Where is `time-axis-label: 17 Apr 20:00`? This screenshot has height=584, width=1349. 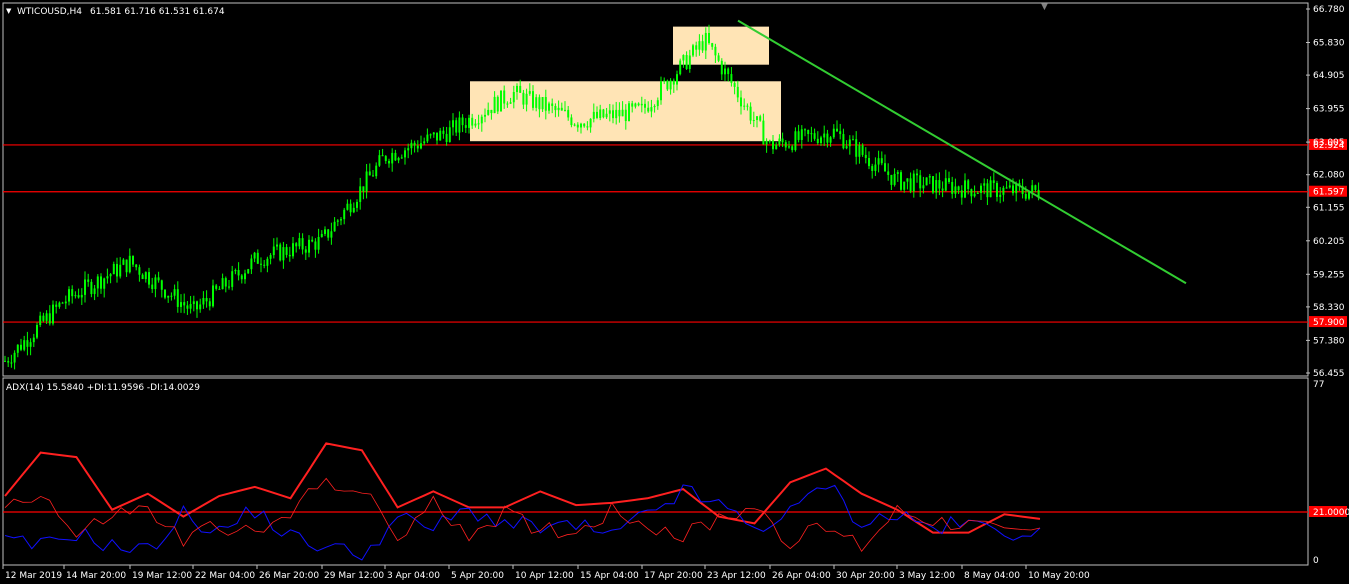 time-axis-label: 17 Apr 20:00 is located at coordinates (673, 576).